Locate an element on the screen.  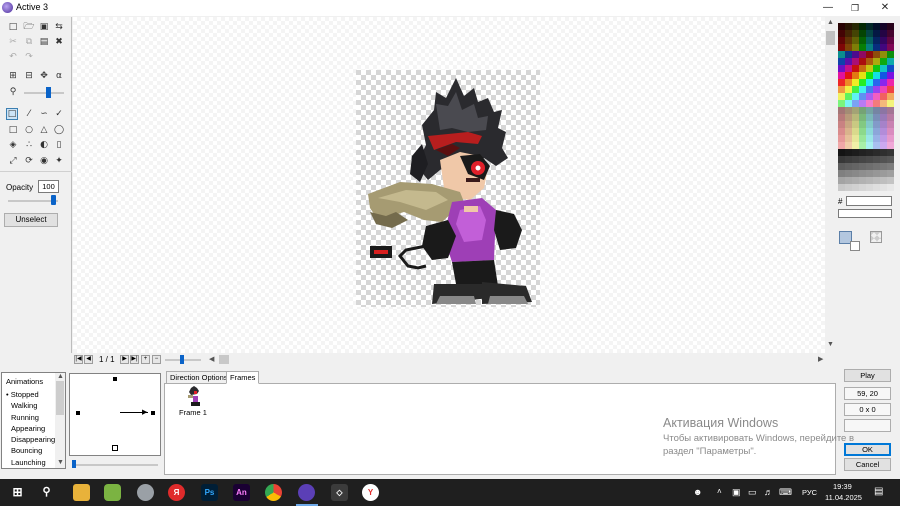
frame-thumbnail is located at coordinates (194, 396).